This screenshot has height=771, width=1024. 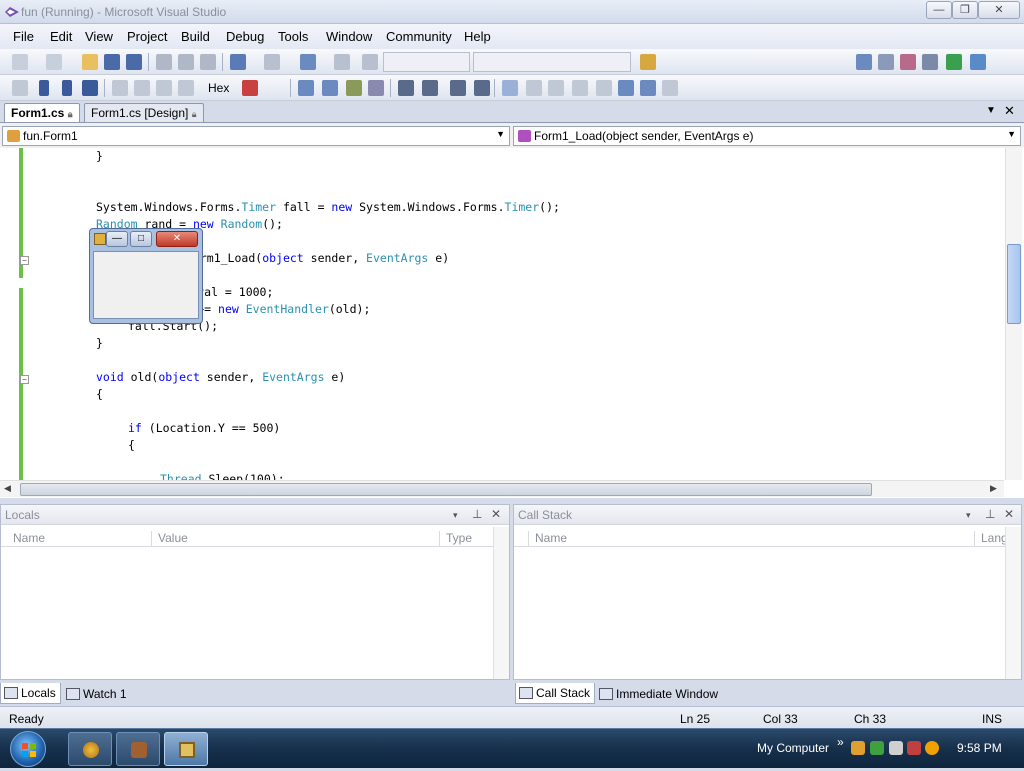 What do you see at coordinates (164, 62) in the screenshot?
I see `cut-icon` at bounding box center [164, 62].